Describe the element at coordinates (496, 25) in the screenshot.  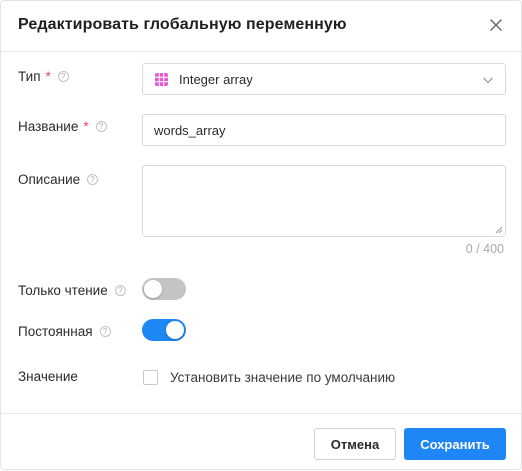
I see `close-icon` at that location.